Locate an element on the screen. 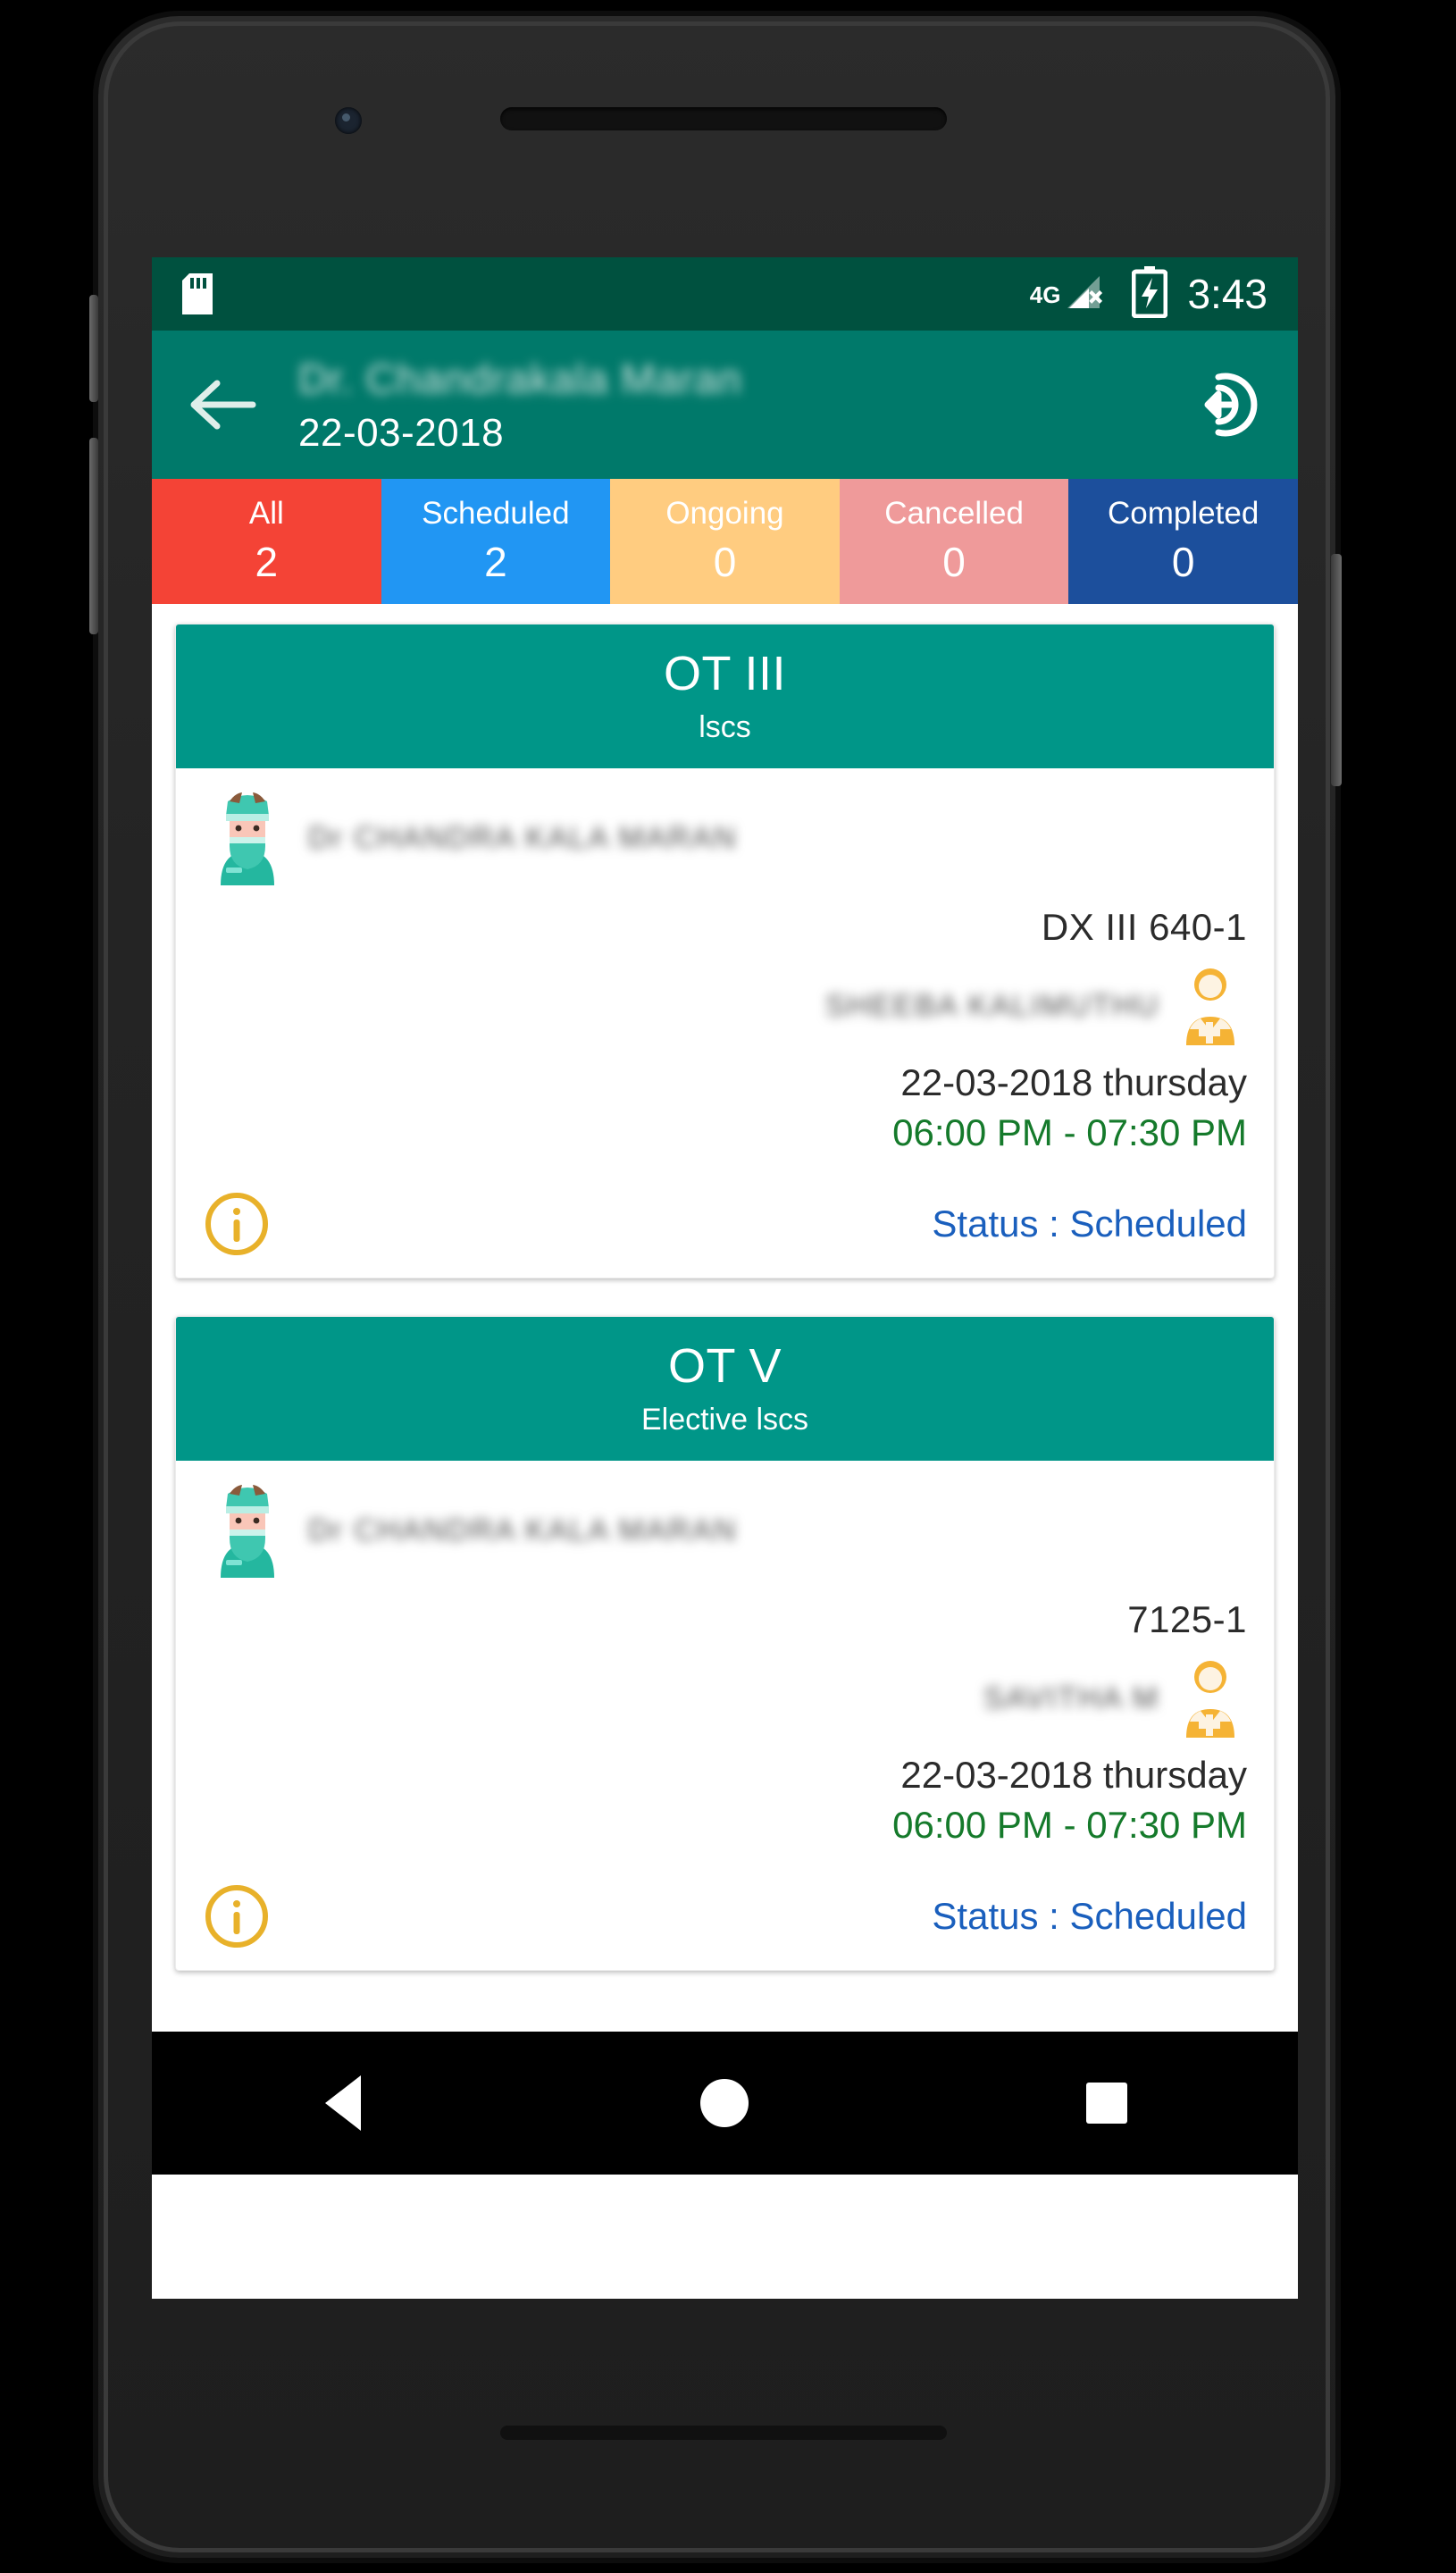  tab-completed-count: 0 is located at coordinates (1183, 561).